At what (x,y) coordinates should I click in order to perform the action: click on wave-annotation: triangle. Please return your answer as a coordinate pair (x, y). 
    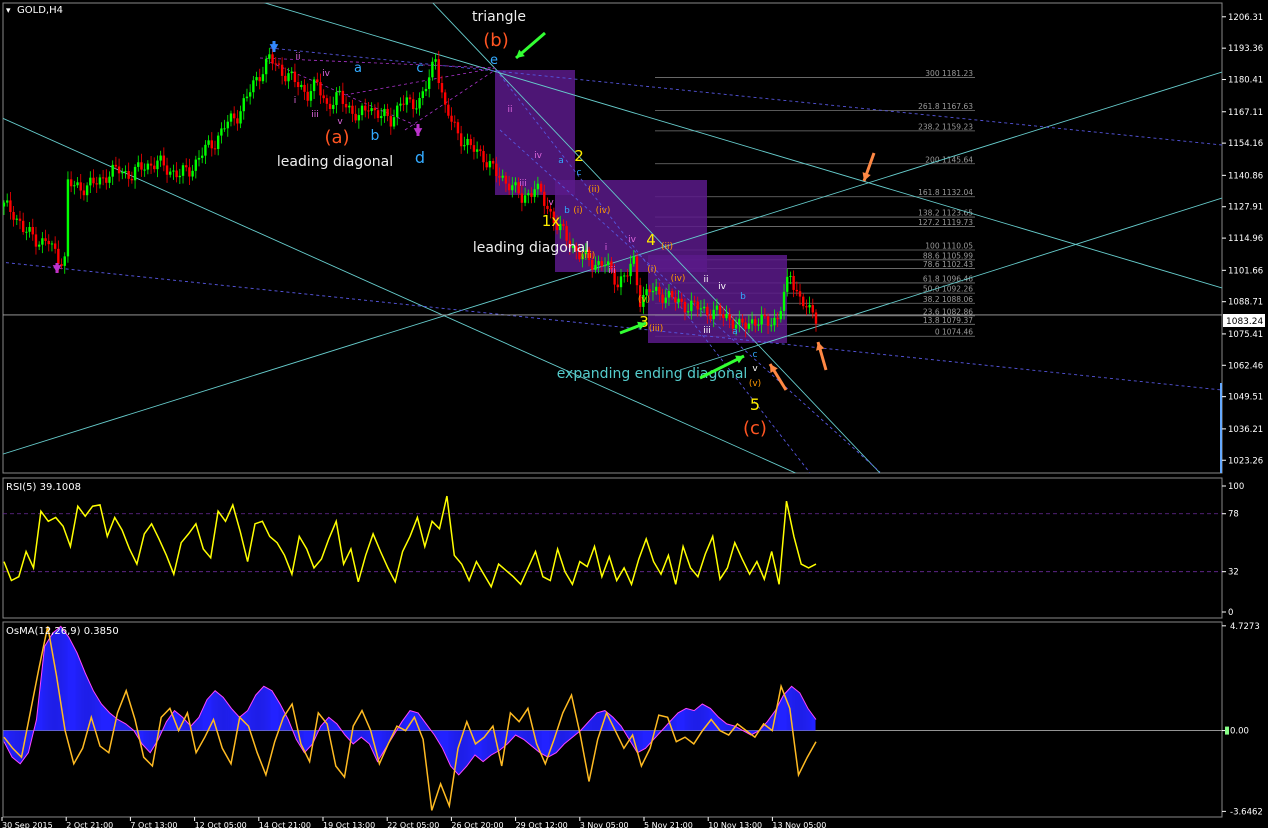
    Looking at the image, I should click on (499, 17).